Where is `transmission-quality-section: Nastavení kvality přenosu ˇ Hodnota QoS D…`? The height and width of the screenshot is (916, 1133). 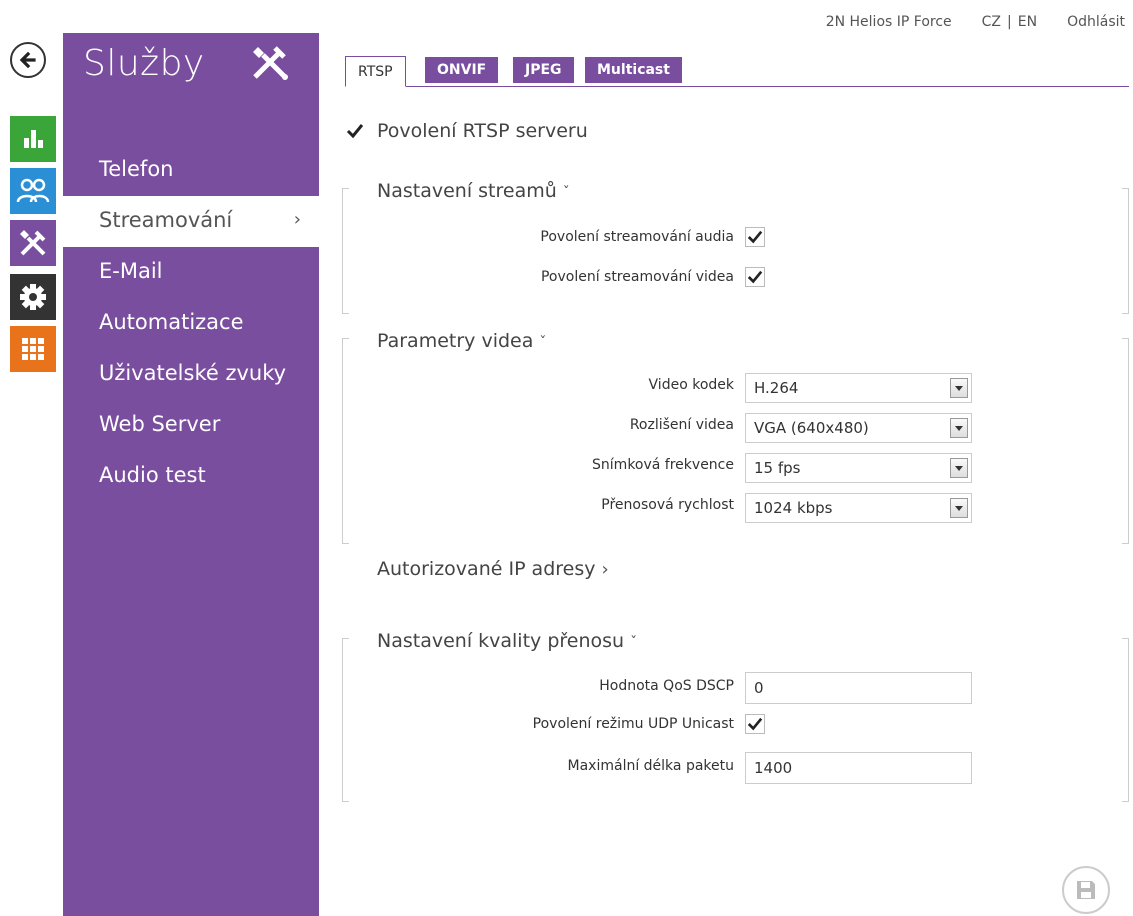
transmission-quality-section: Nastavení kvality přenosu ˇ Hodnota QoS D… is located at coordinates (735, 715).